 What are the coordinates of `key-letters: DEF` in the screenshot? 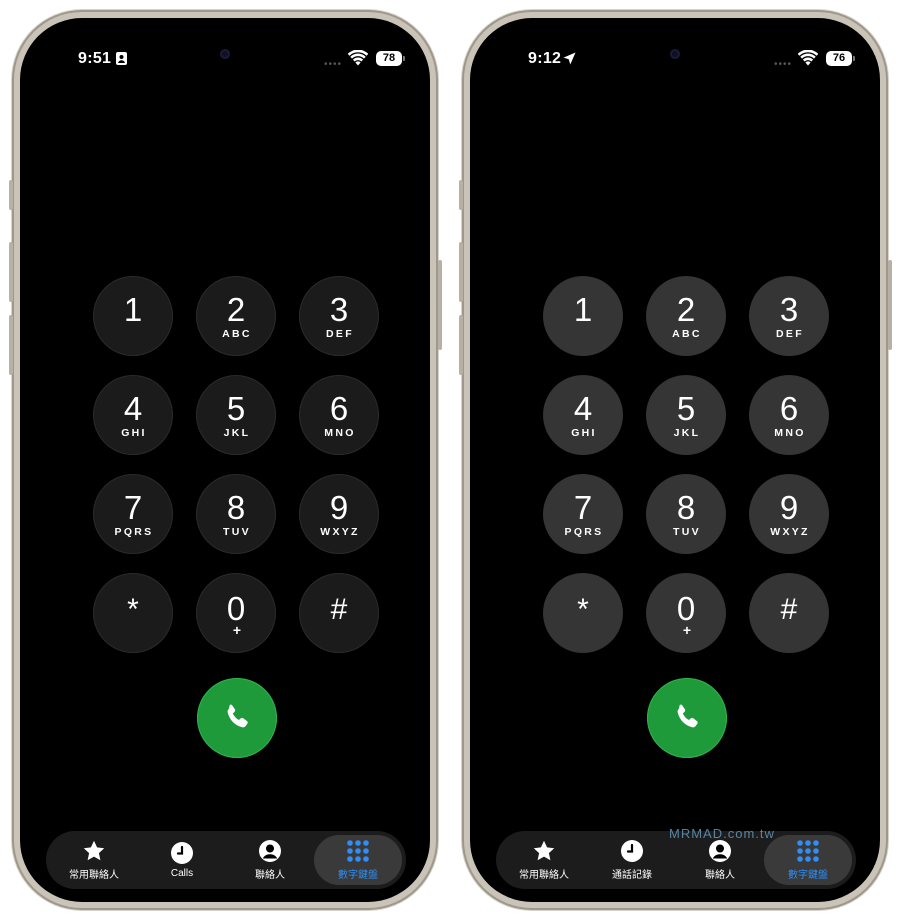 It's located at (340, 333).